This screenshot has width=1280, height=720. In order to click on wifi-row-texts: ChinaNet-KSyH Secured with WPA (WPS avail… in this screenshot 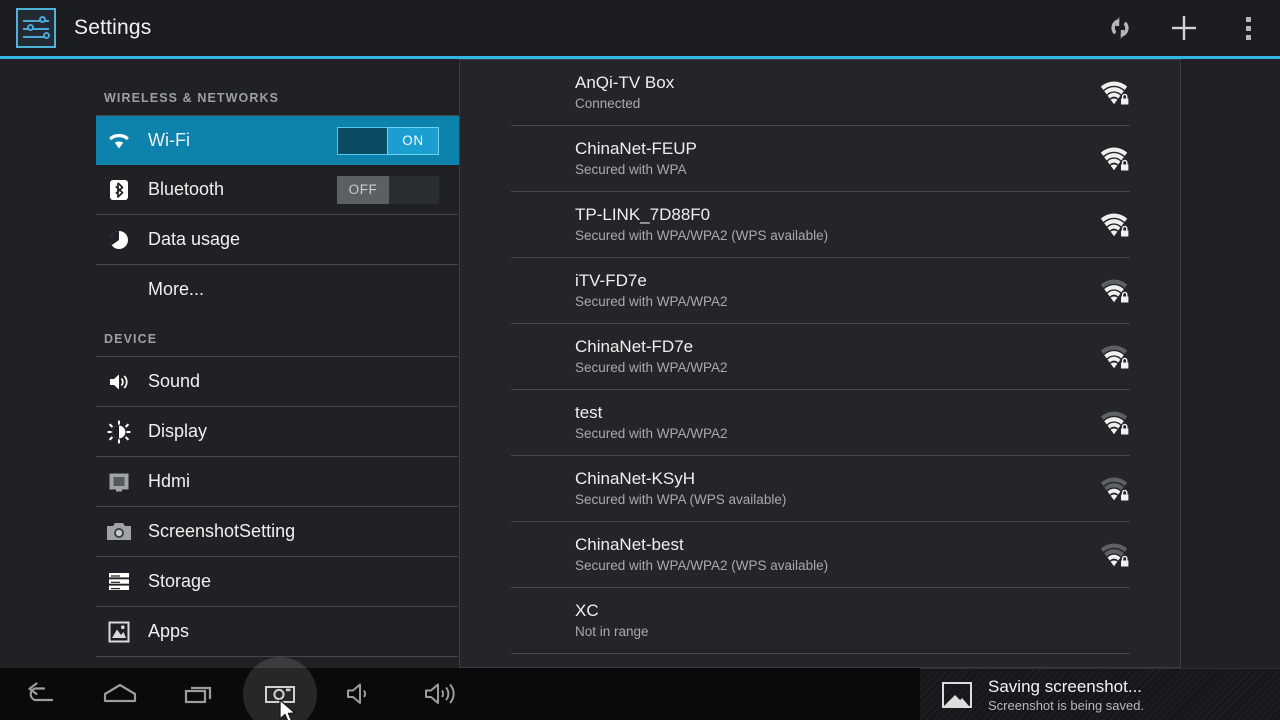, I will do `click(837, 488)`.